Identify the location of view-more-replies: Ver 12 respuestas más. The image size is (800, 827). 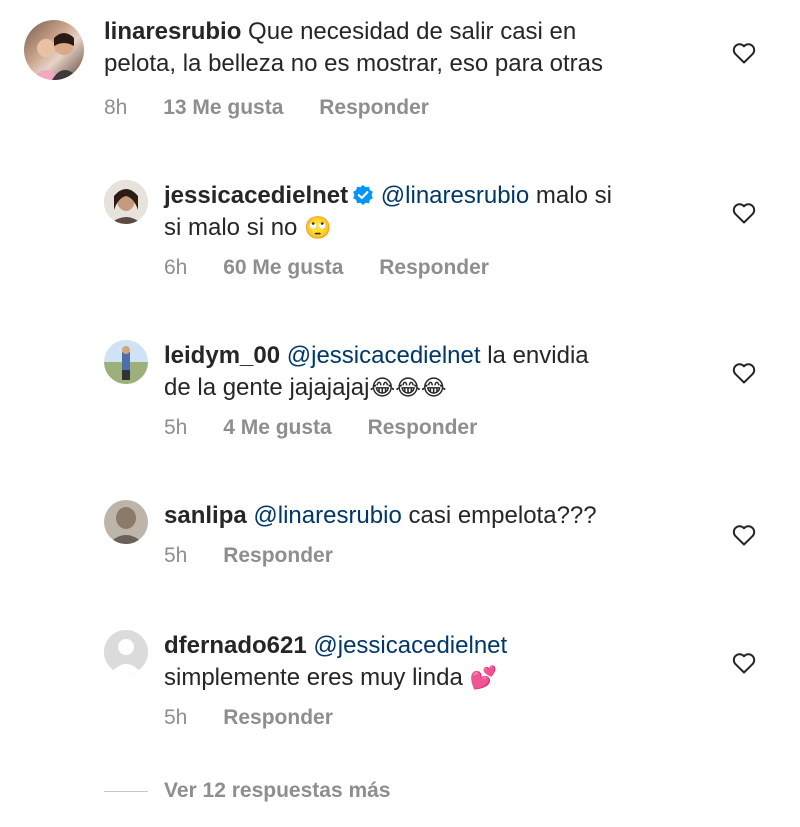
(247, 791).